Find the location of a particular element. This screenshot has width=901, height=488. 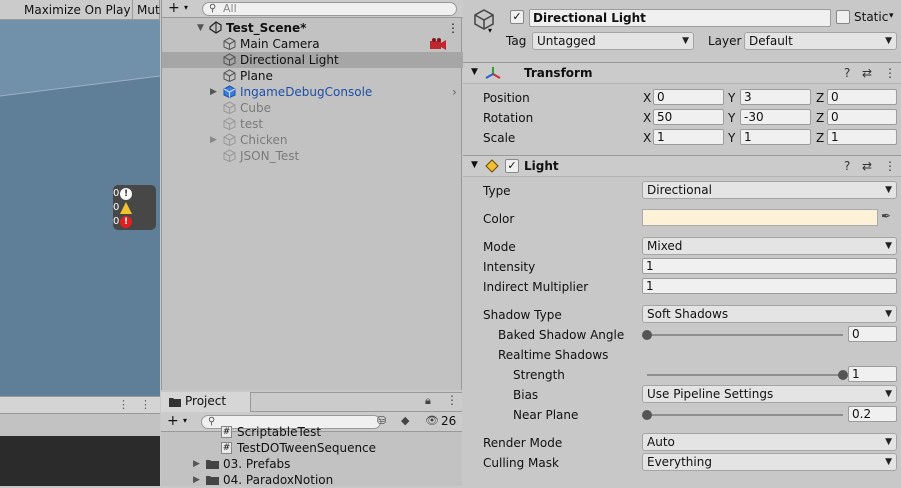

rotation-x-field: 50 is located at coordinates (688, 117).